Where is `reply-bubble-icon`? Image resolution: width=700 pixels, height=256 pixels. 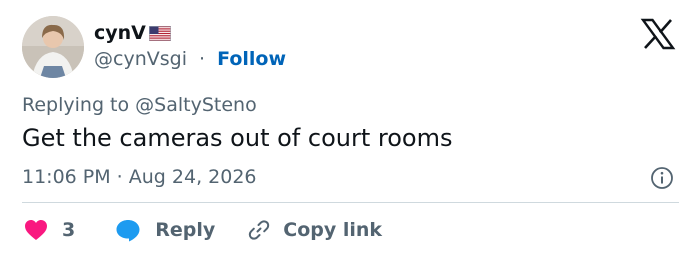
reply-bubble-icon is located at coordinates (128, 231).